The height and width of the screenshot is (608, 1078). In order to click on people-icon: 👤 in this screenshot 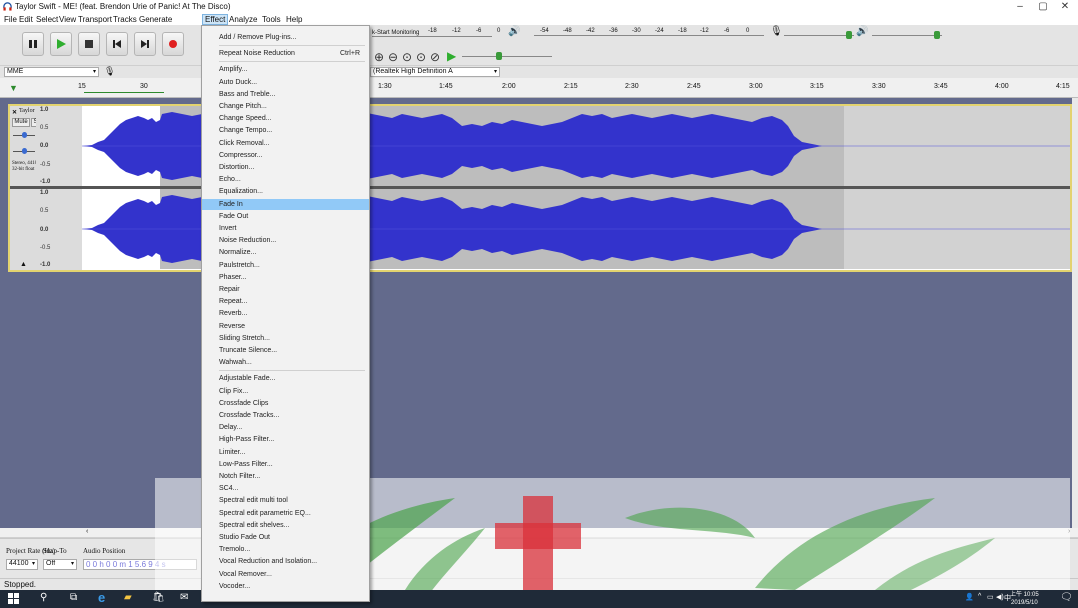, I will do `click(969, 597)`.